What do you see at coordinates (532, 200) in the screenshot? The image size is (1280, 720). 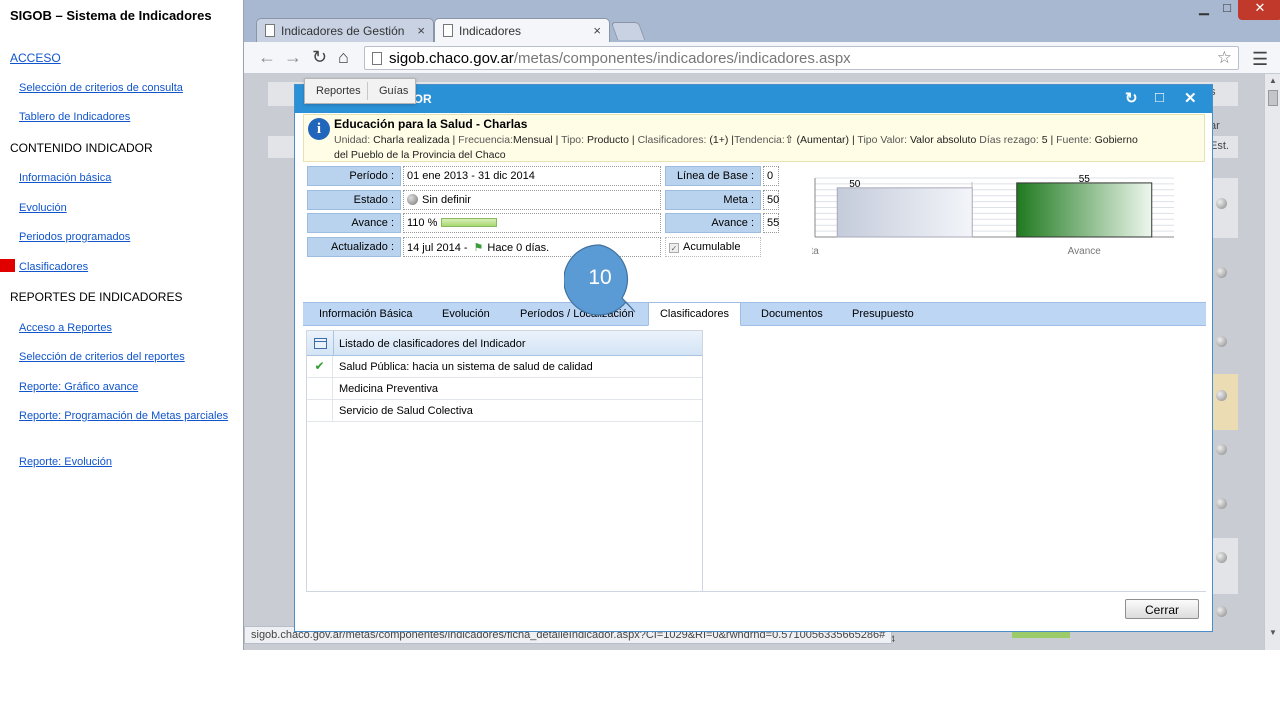 I see `estado-field: Sin definir` at bounding box center [532, 200].